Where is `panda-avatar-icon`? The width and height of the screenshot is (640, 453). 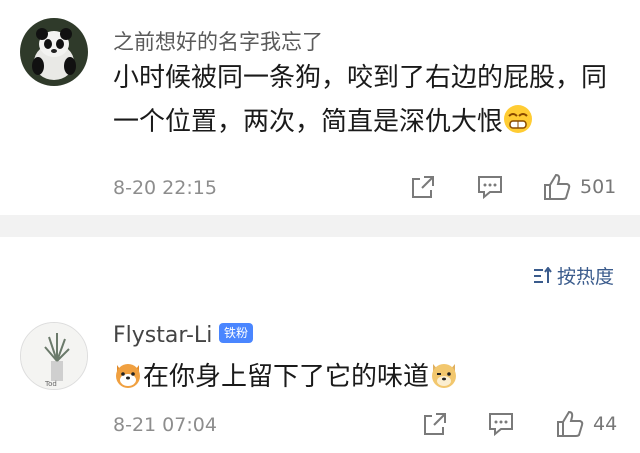
panda-avatar-icon is located at coordinates (54, 52).